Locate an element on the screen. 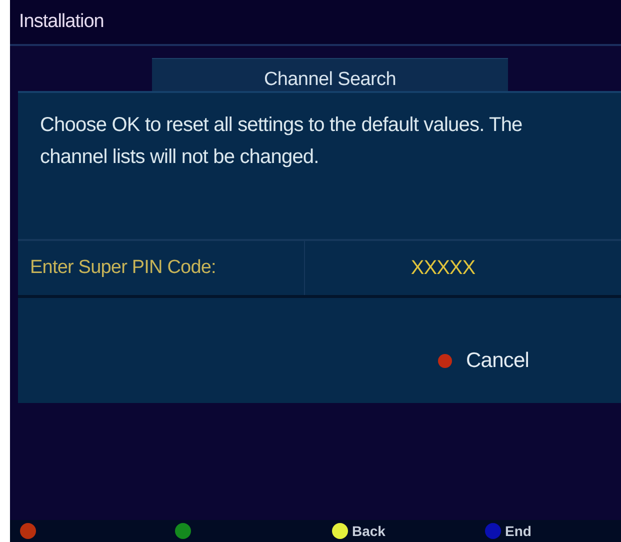  pin-field: XXXXX is located at coordinates (463, 268).